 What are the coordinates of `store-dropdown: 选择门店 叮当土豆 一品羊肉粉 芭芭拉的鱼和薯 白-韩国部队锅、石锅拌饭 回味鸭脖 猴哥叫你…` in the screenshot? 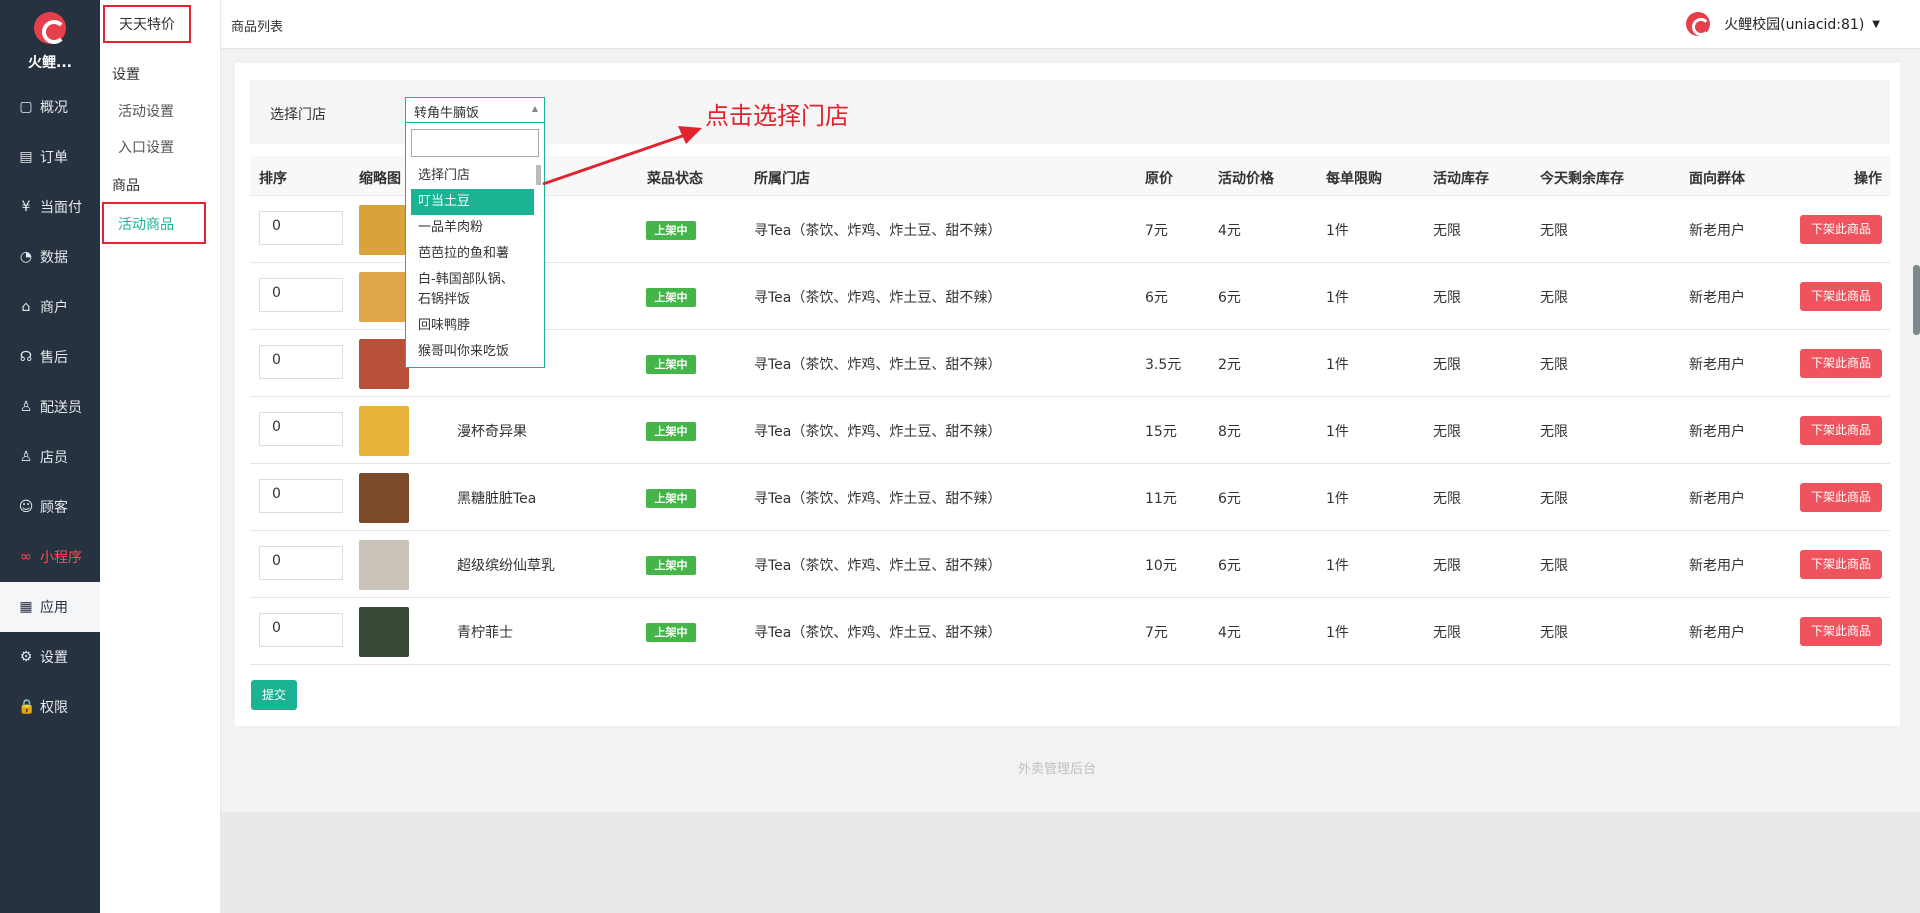 It's located at (475, 245).